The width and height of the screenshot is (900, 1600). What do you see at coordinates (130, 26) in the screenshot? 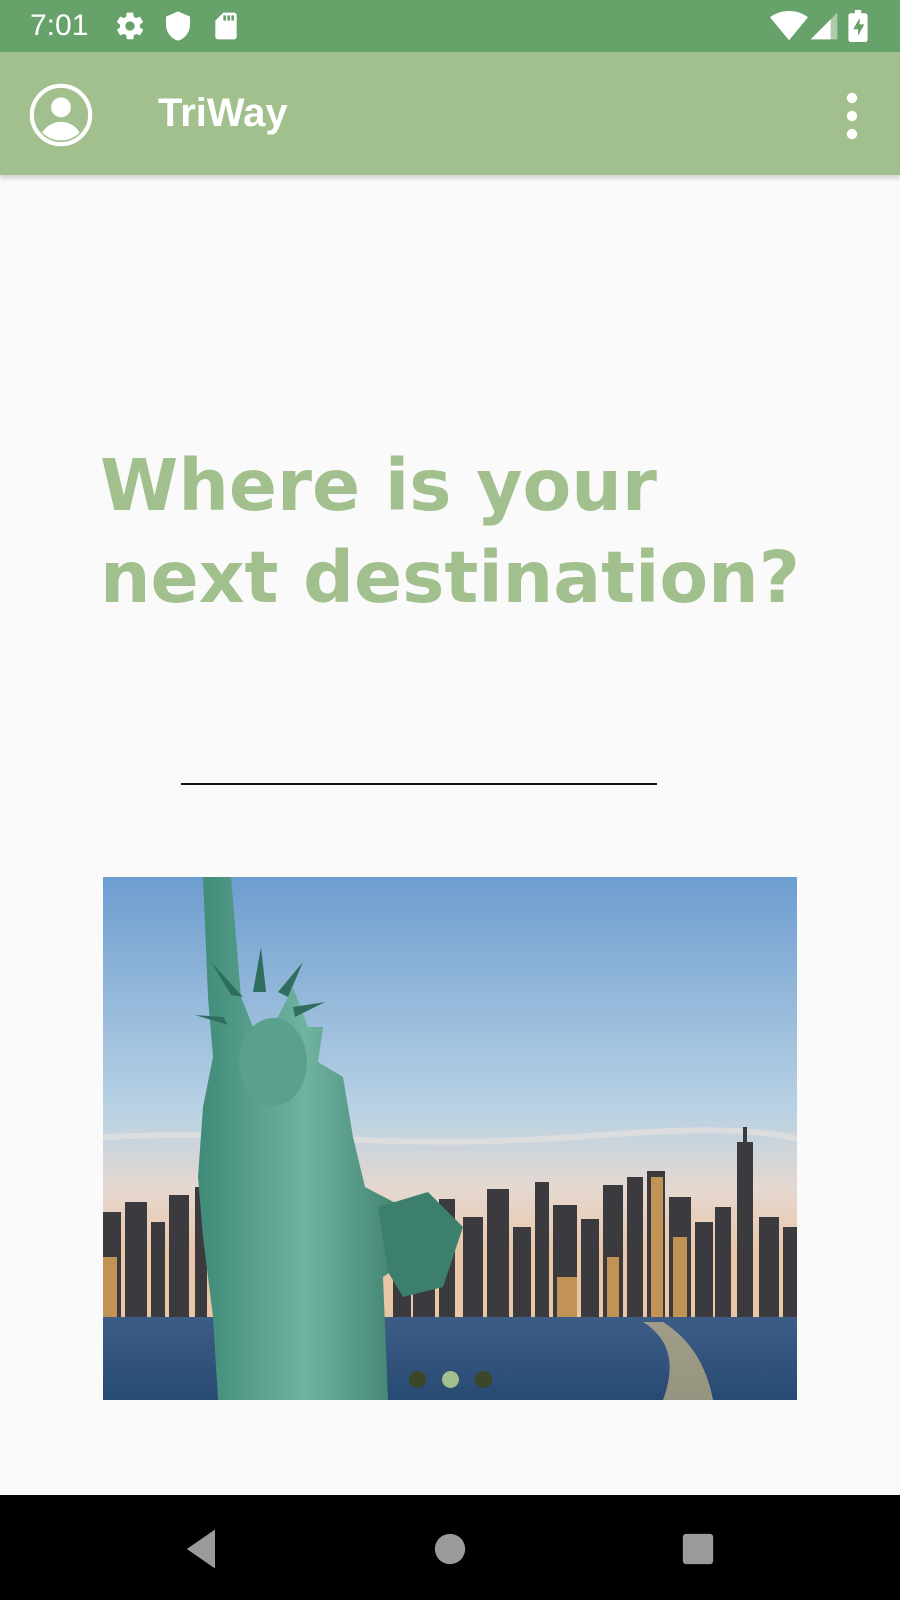
I see `settings-icon` at bounding box center [130, 26].